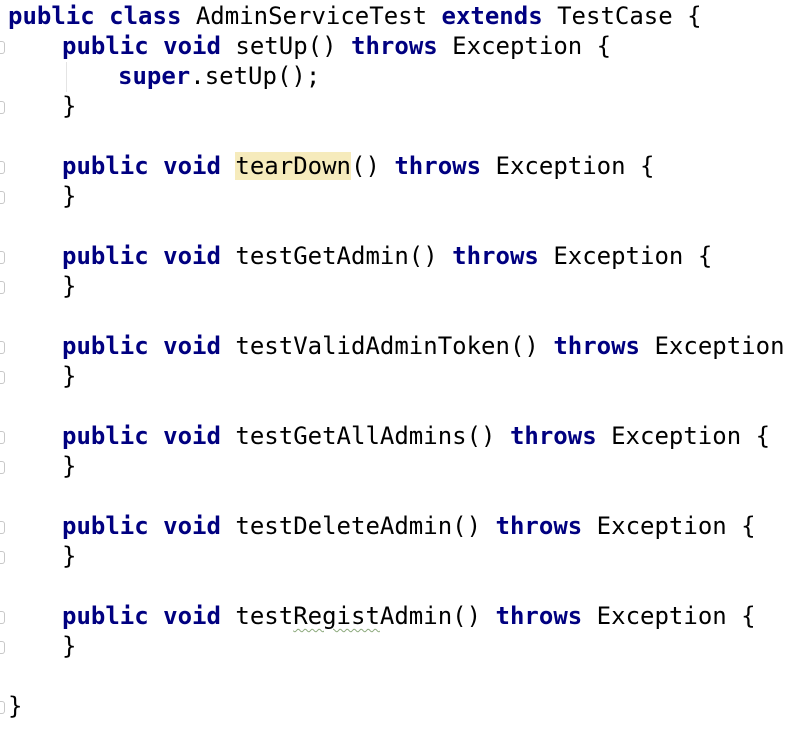  What do you see at coordinates (264, 616) in the screenshot?
I see `method-name-prefix: test` at bounding box center [264, 616].